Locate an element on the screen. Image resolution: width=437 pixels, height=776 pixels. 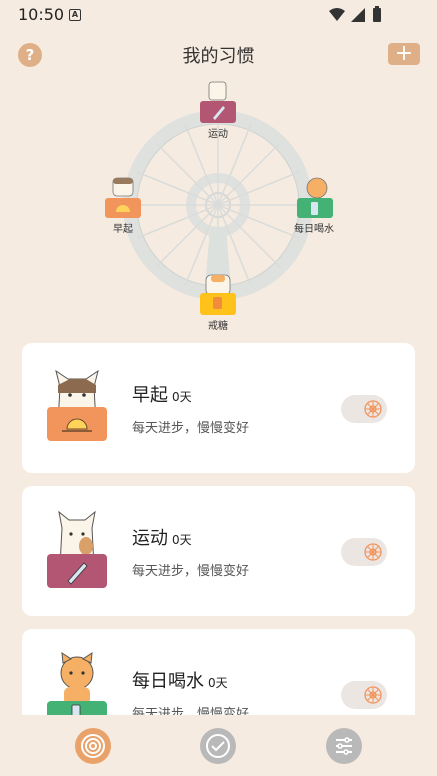
habit-name: 运动 0天 is located at coordinates (162, 538).